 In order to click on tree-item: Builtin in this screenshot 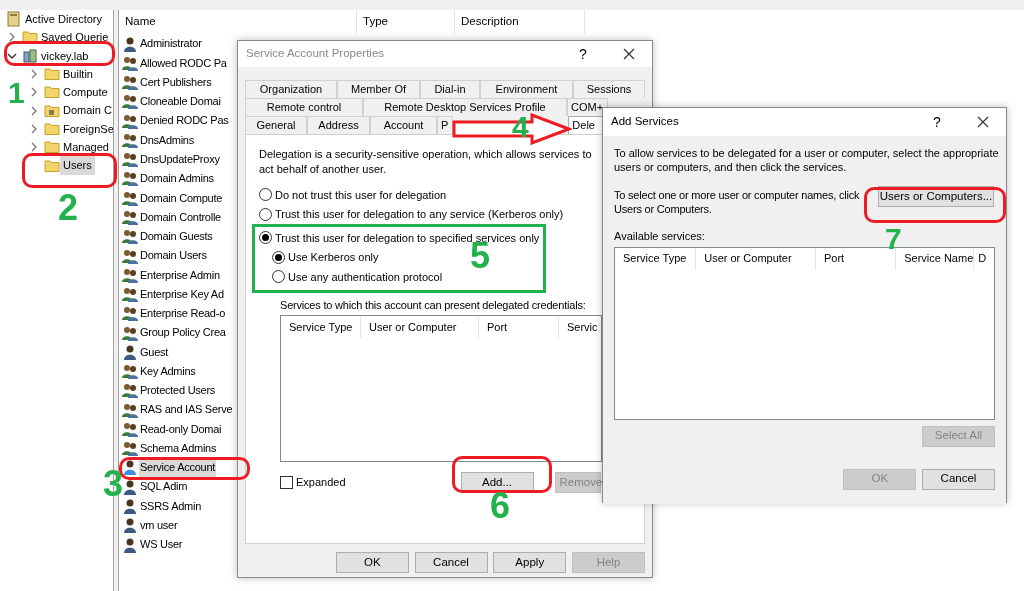, I will do `click(78, 74)`.